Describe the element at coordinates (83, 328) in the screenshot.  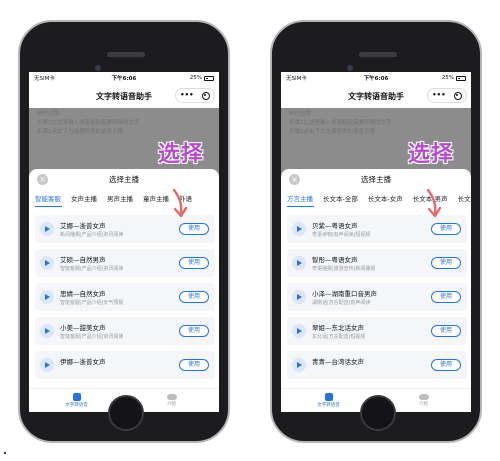
I see `voice-name: 小美—甜美女声` at that location.